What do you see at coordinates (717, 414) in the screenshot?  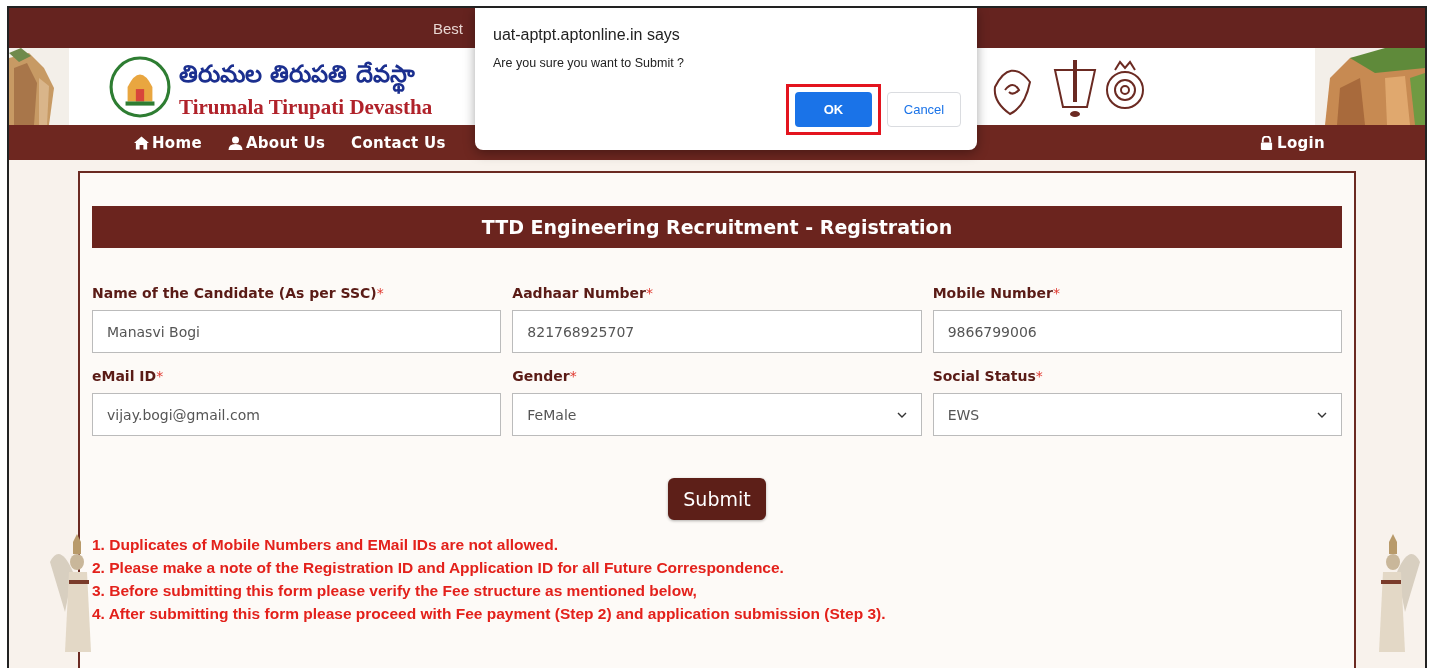 I see `dropdown: FeMale` at bounding box center [717, 414].